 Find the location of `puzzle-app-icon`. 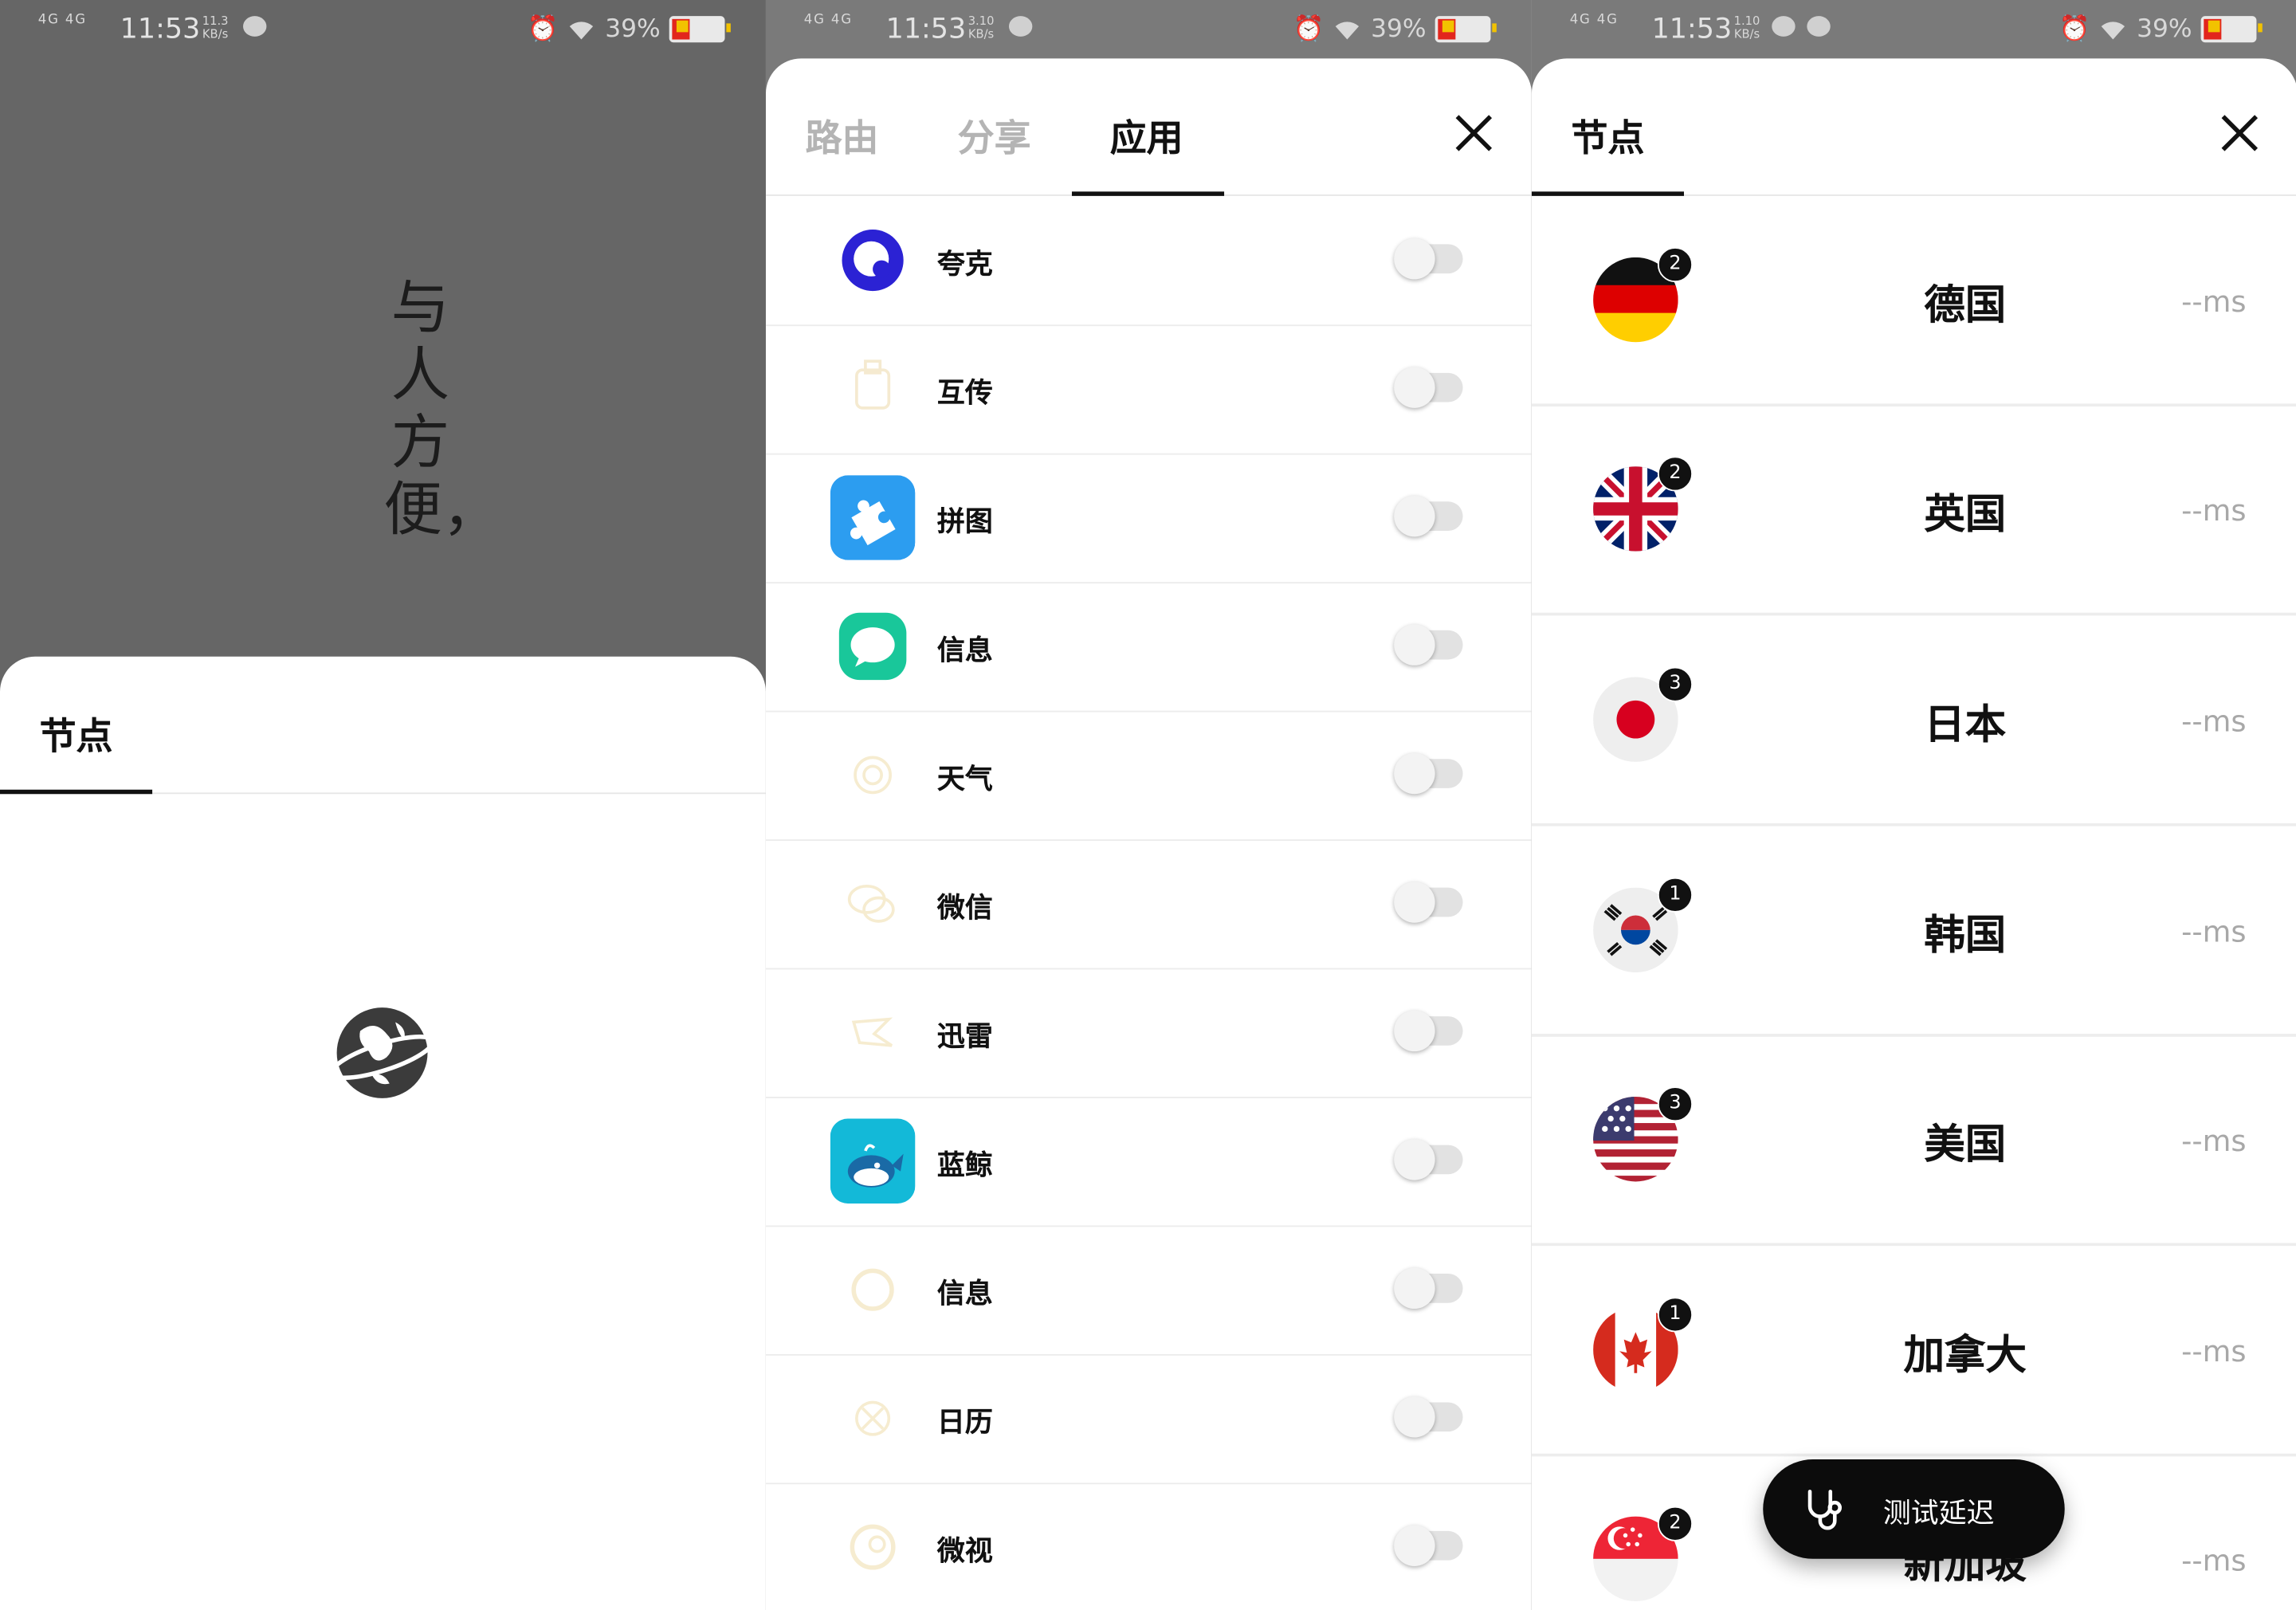

puzzle-app-icon is located at coordinates (873, 517).